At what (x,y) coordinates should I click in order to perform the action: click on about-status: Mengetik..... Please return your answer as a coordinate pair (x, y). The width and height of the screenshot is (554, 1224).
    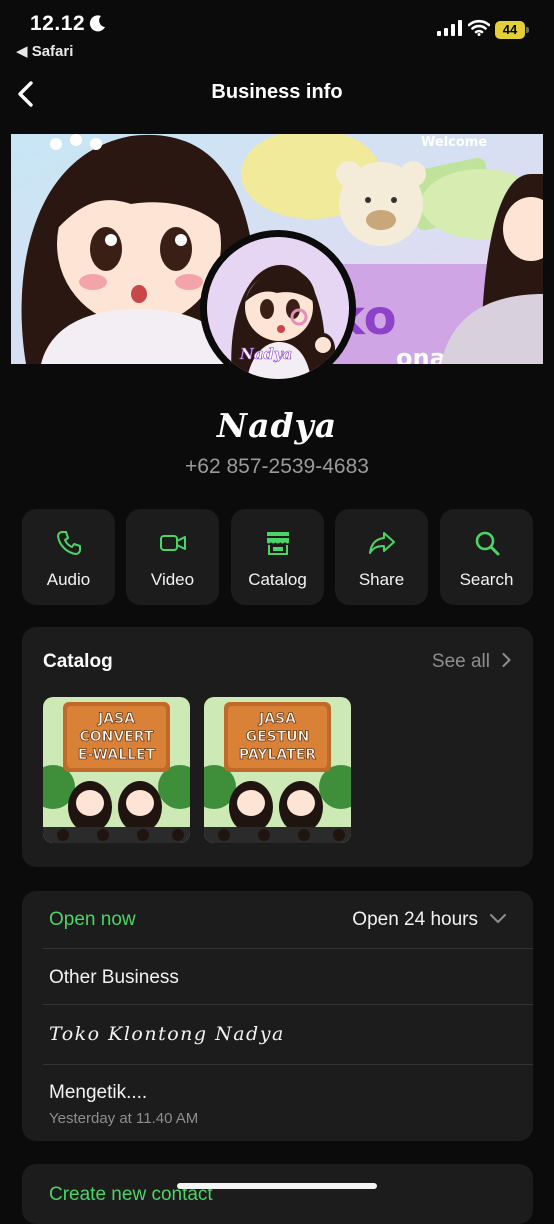
    Looking at the image, I should click on (98, 1092).